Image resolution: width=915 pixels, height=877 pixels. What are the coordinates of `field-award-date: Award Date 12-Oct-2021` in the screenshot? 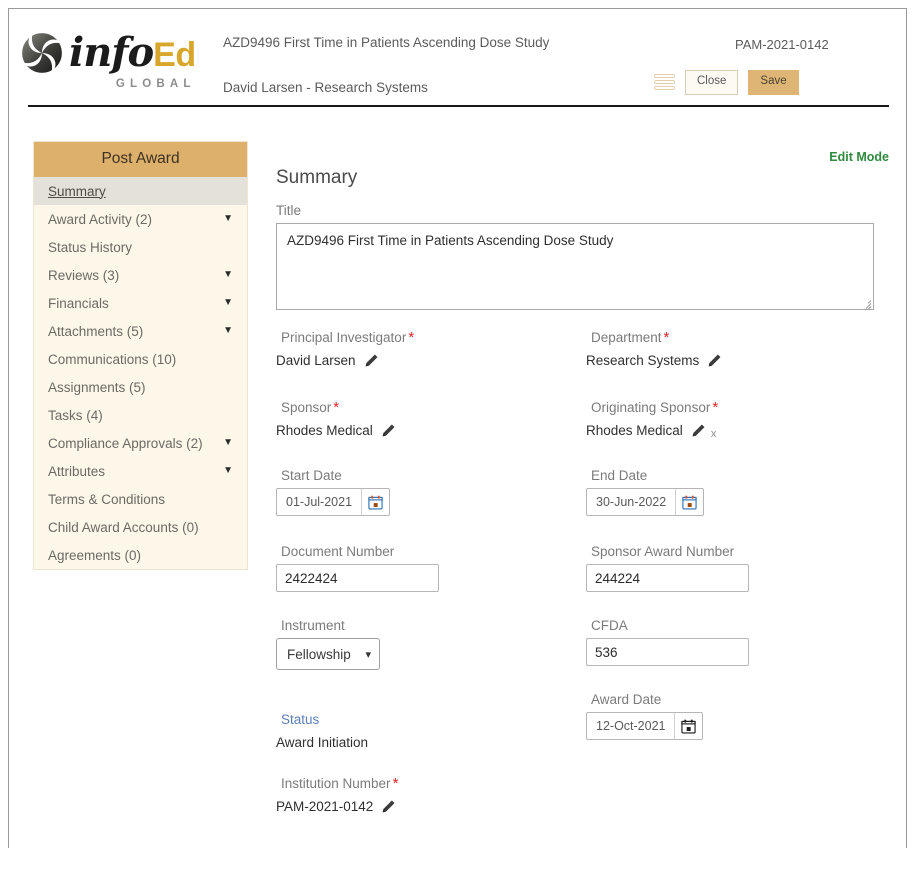 It's located at (736, 722).